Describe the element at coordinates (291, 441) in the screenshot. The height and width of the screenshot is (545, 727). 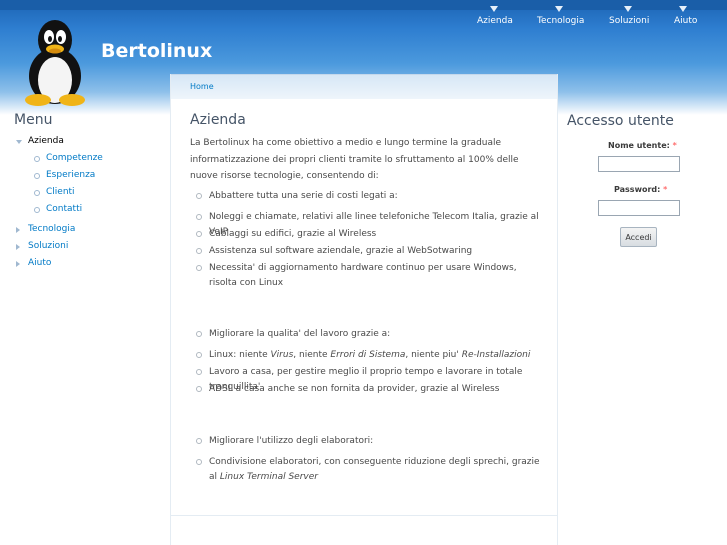
I see `list-item: Migliorare l'utilizzo degli elaboratori:` at that location.